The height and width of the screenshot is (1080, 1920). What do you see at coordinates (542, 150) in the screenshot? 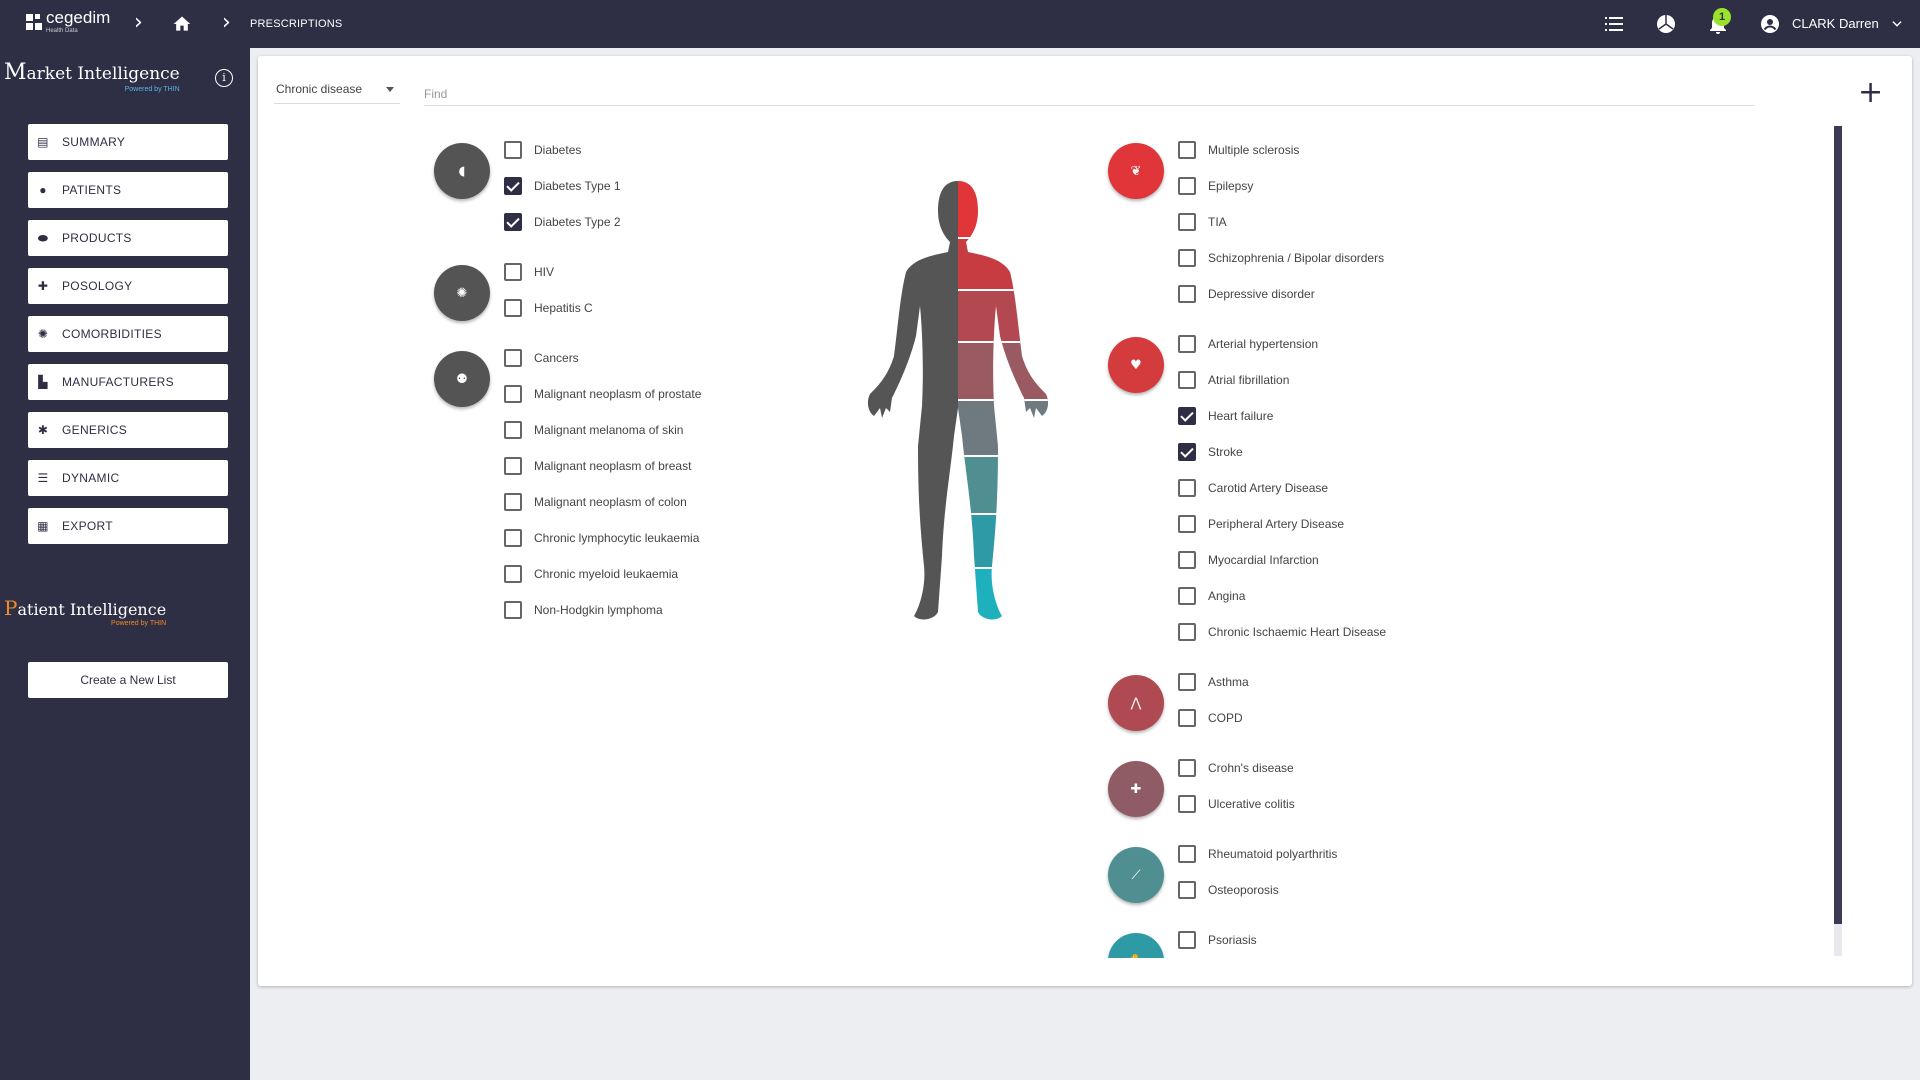
I see `condition-checkbox-row: Diabetes` at bounding box center [542, 150].